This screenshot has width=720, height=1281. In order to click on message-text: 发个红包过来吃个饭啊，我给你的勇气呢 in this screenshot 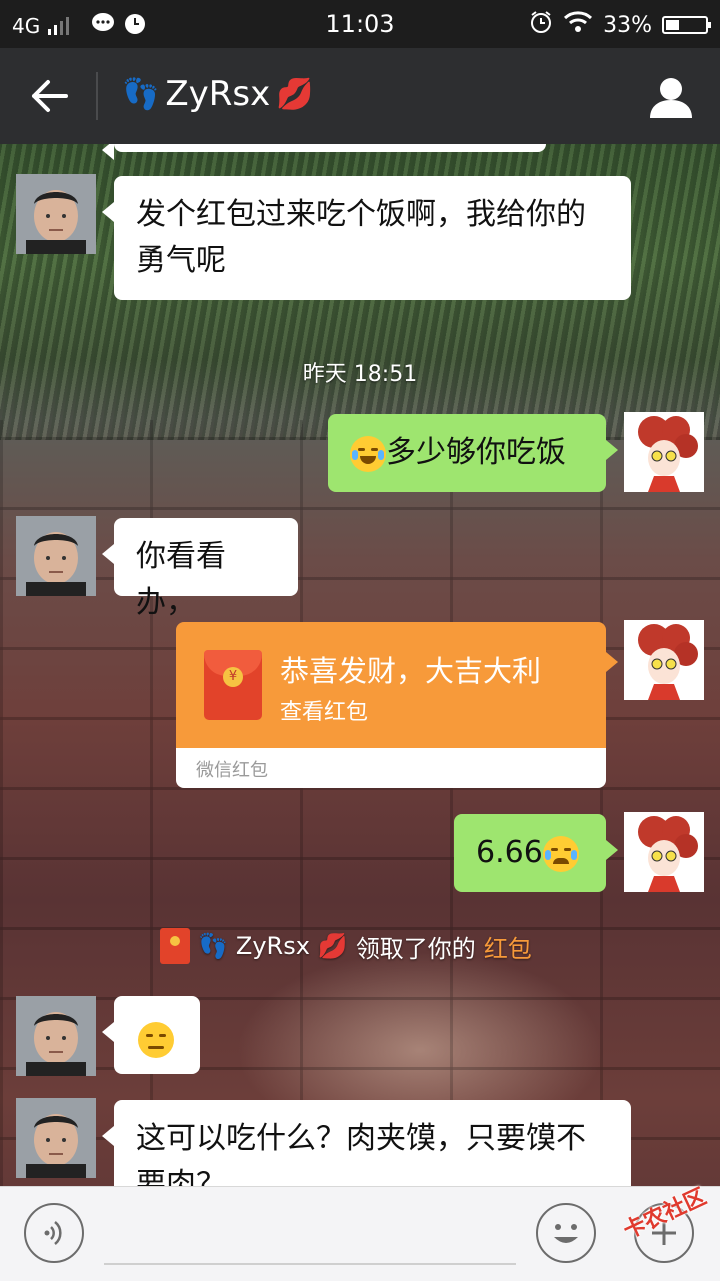, I will do `click(361, 237)`.